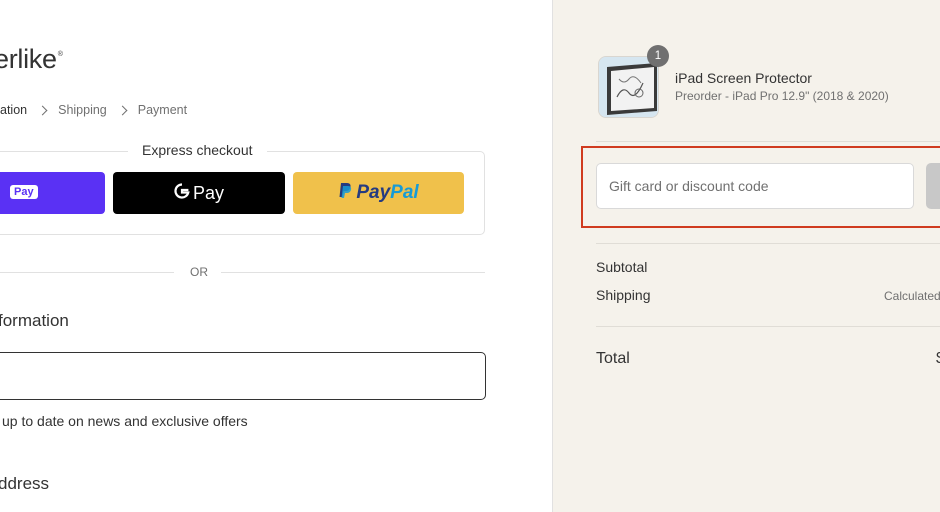 The height and width of the screenshot is (512, 940). What do you see at coordinates (125, 421) in the screenshot?
I see `newsletter-label: up to date on news and exclusive offers` at bounding box center [125, 421].